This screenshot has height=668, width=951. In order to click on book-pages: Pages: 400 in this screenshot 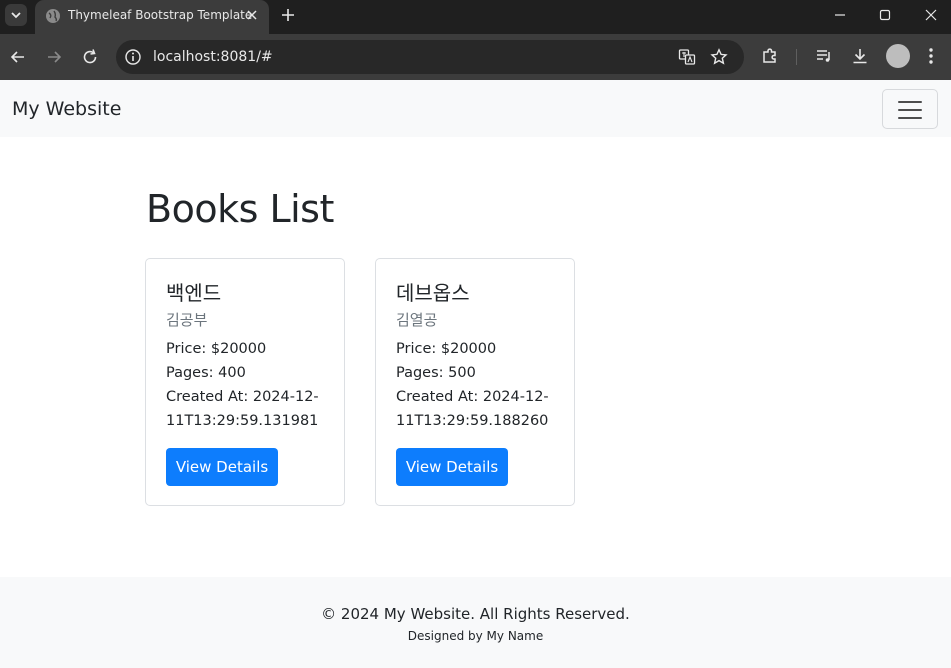, I will do `click(206, 373)`.